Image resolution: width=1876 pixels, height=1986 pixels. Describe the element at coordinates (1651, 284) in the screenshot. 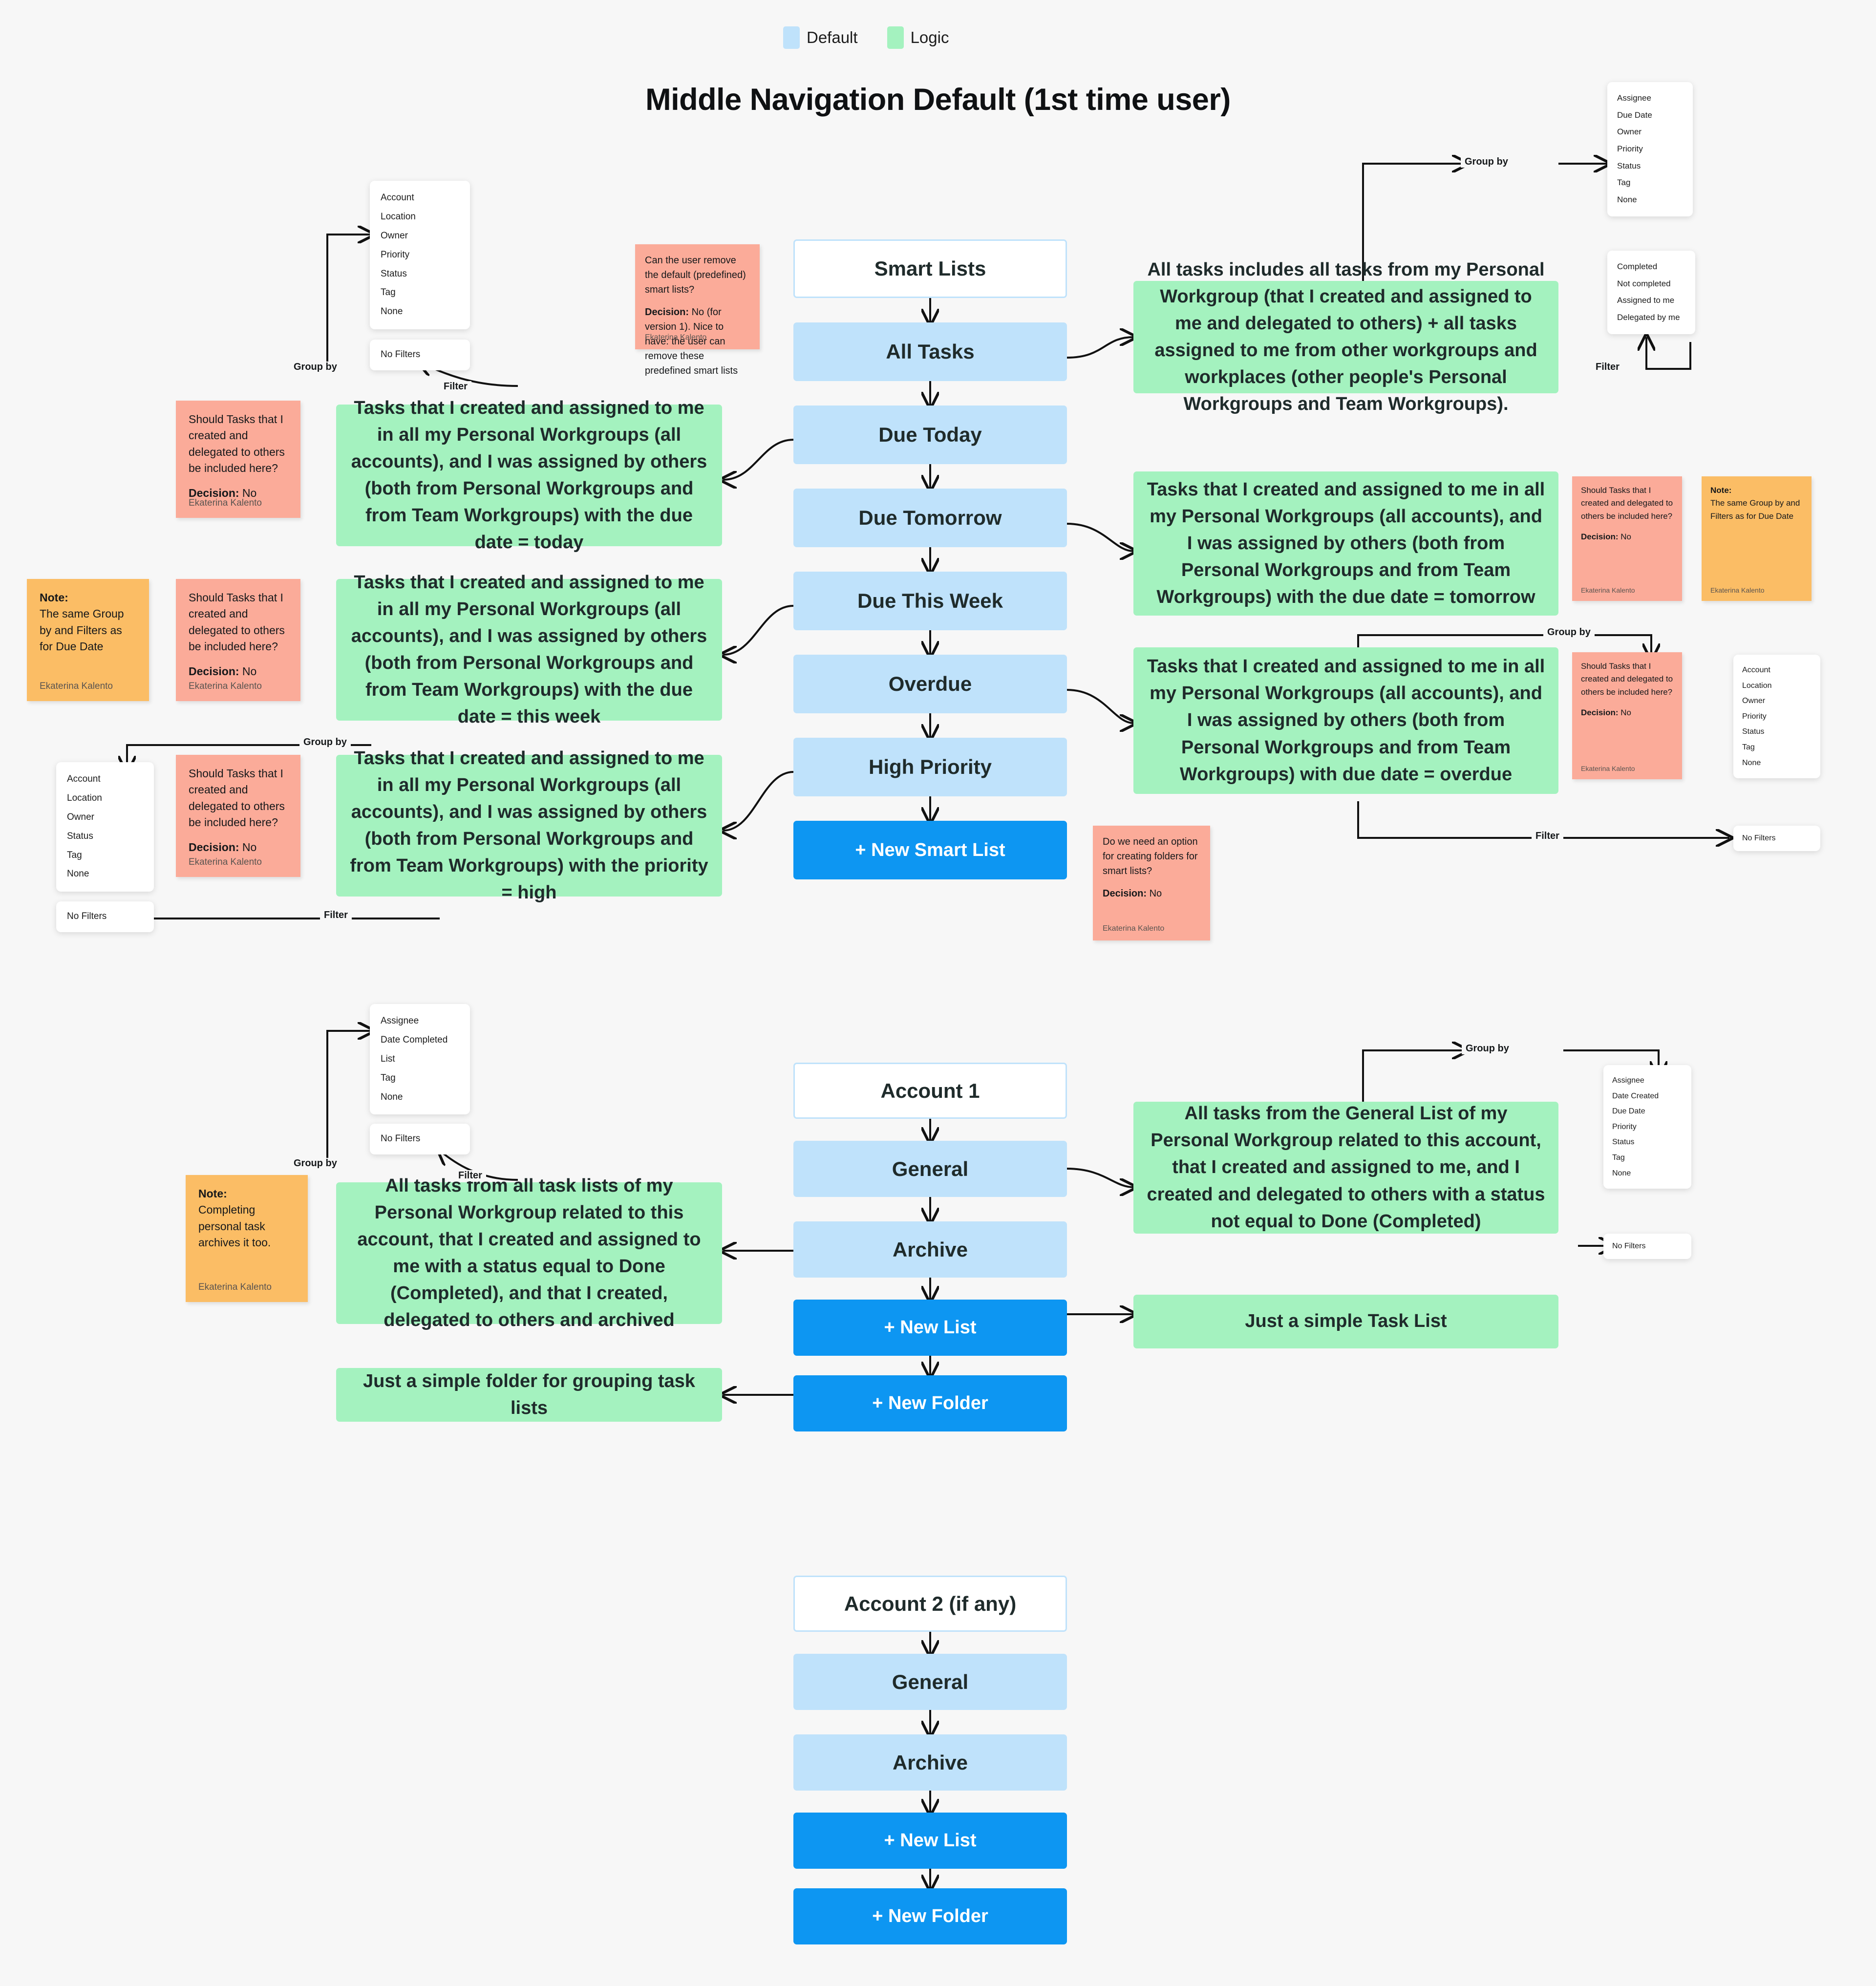

I see `menu-item: Not completed` at that location.